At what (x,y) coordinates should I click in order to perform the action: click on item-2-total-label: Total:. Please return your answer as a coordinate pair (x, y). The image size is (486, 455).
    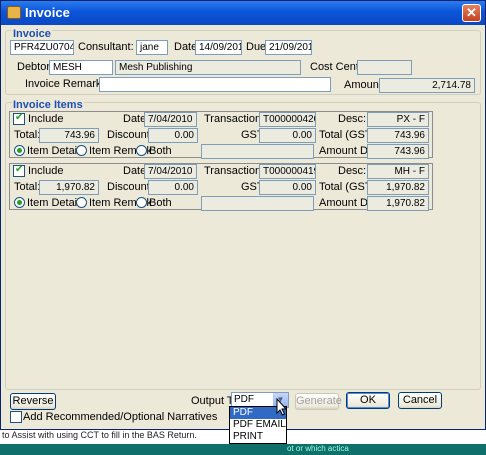
    Looking at the image, I should click on (27, 187).